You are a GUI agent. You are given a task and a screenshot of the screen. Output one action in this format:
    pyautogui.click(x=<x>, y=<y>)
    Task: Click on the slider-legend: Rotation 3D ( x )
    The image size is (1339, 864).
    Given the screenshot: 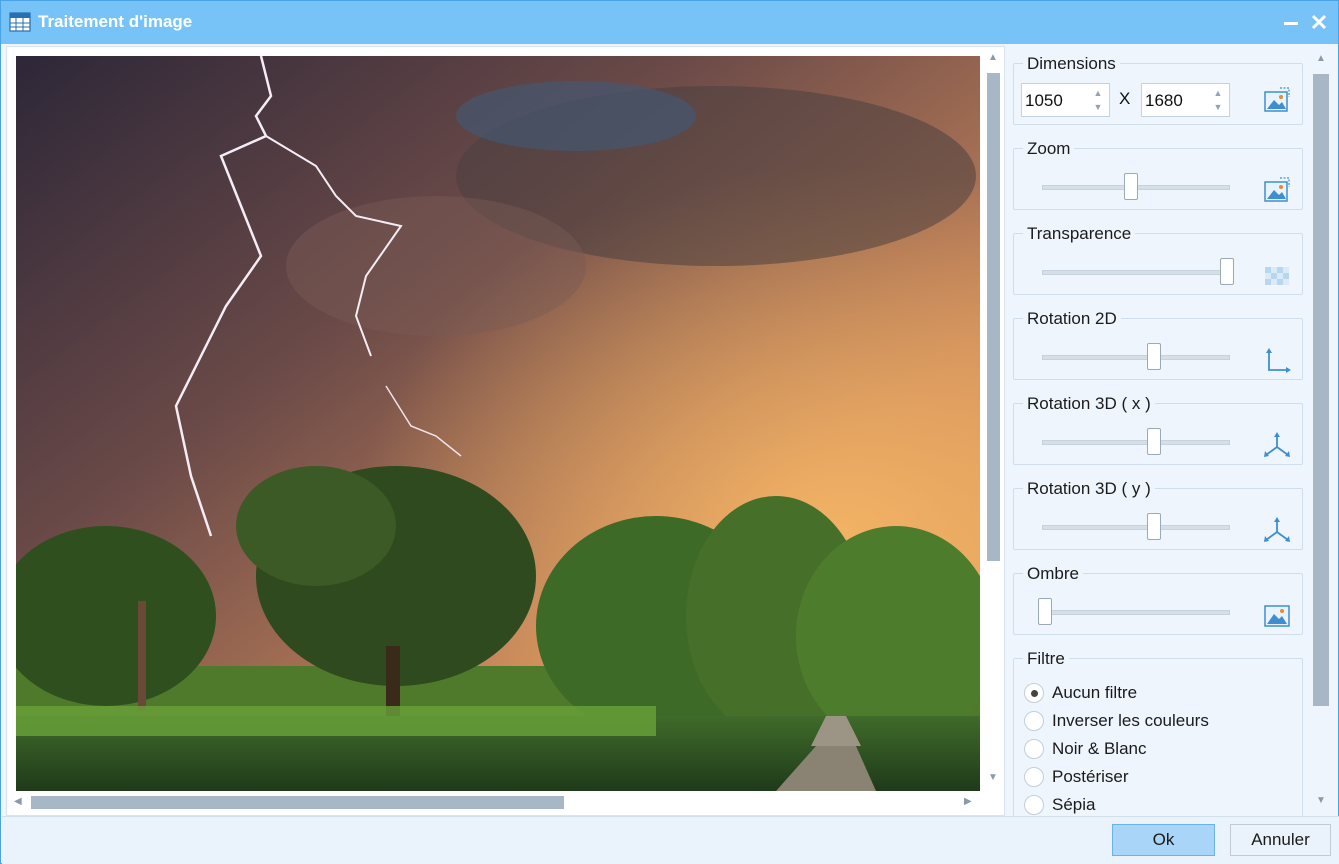 What is the action you would take?
    pyautogui.click(x=1089, y=404)
    